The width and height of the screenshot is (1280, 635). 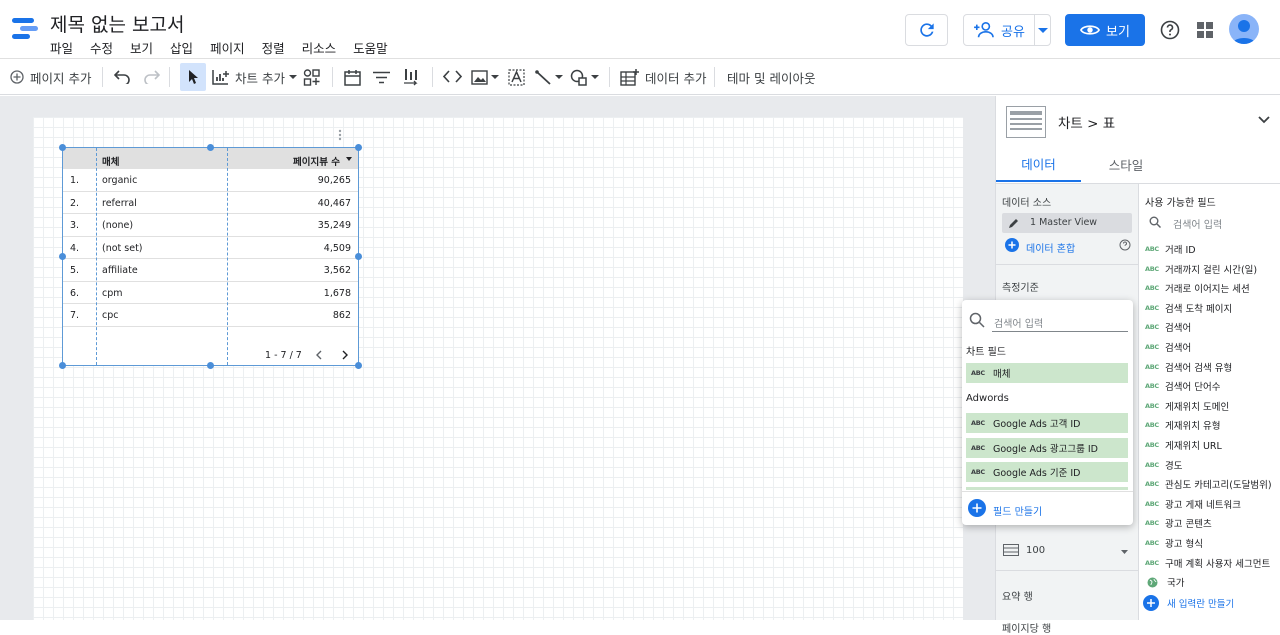 What do you see at coordinates (1188, 367) in the screenshot?
I see `field-item: ABC 검색어 검색 유형` at bounding box center [1188, 367].